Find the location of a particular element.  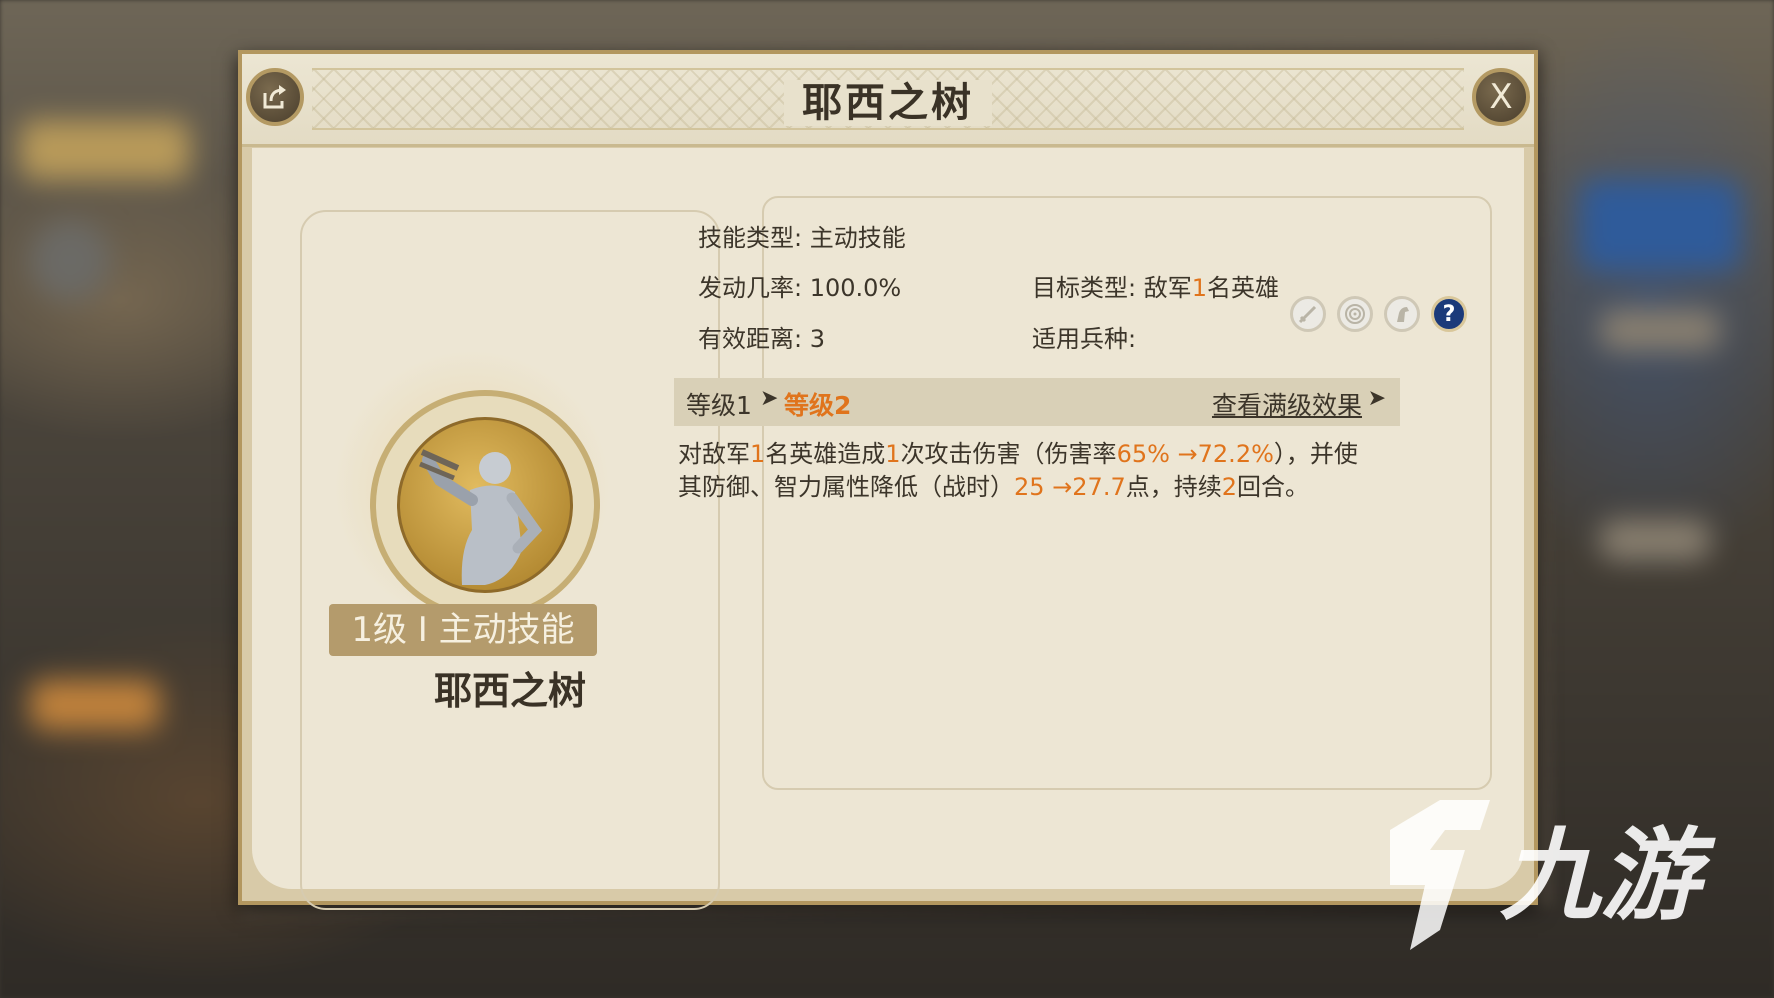

chevron-right-icon: ➤ is located at coordinates (1376, 398).